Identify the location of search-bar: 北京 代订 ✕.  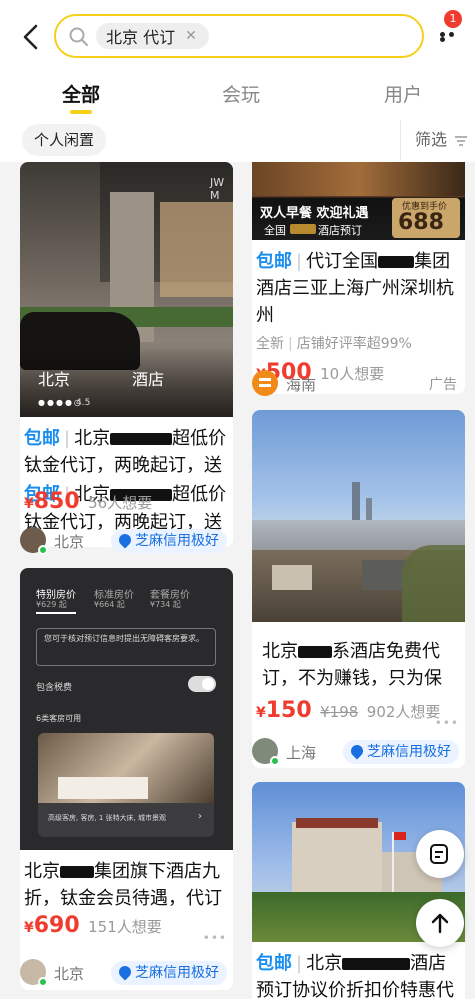
(239, 36).